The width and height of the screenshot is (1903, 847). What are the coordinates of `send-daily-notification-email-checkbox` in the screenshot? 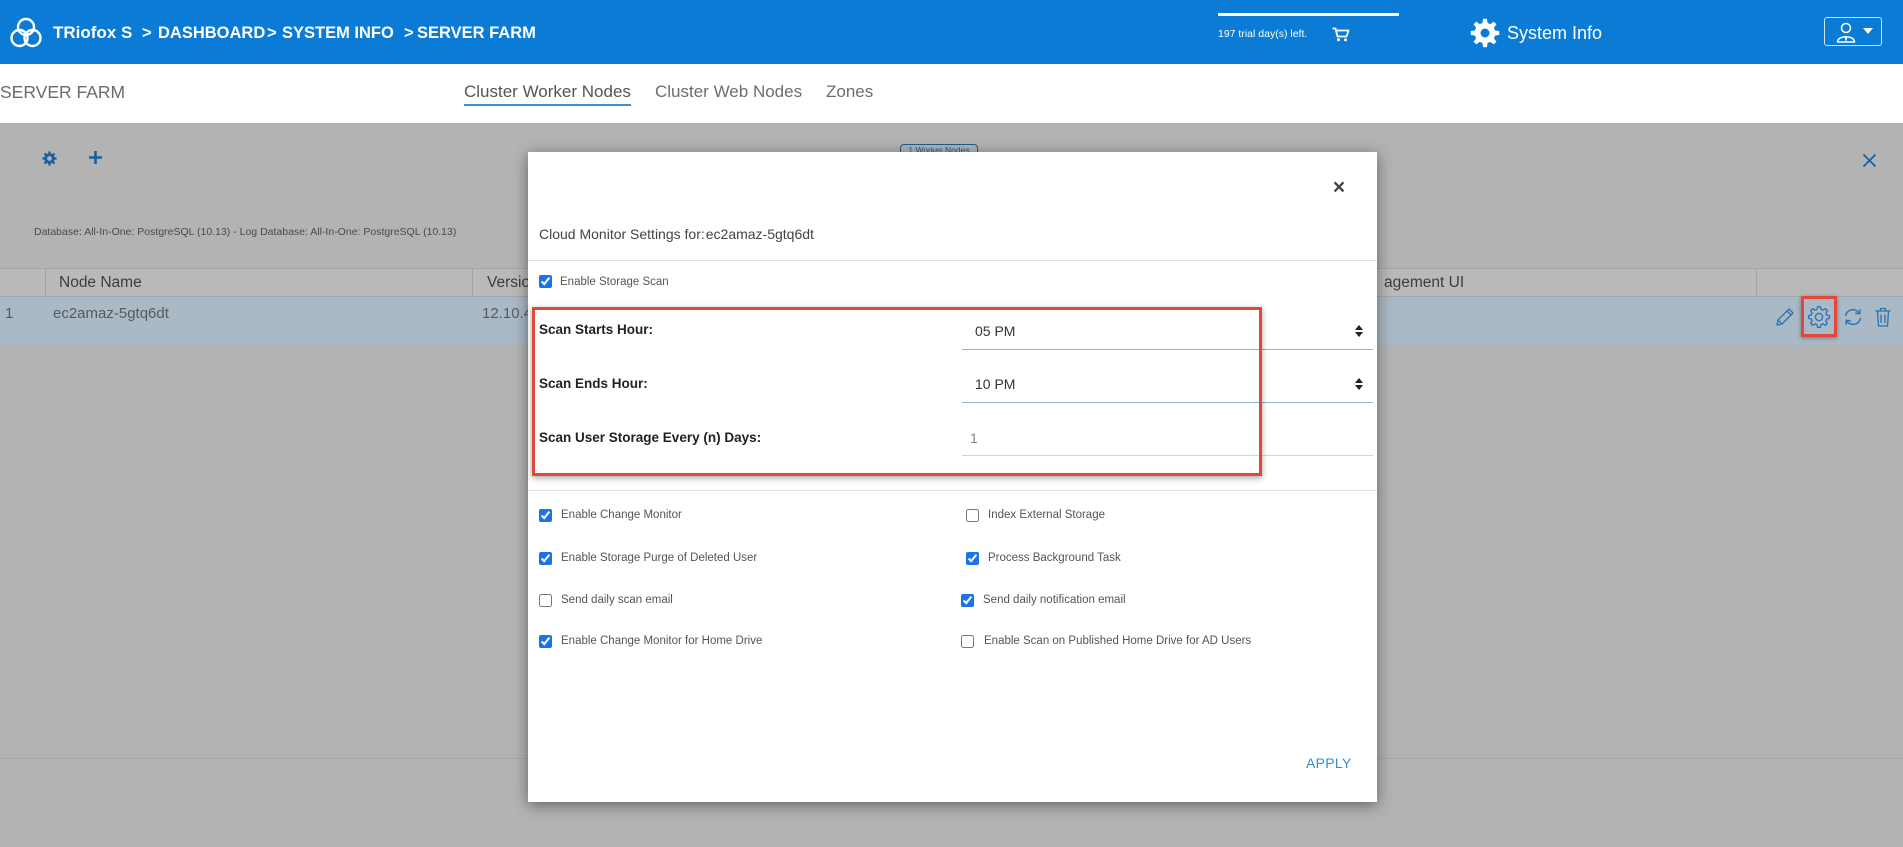 It's located at (967, 600).